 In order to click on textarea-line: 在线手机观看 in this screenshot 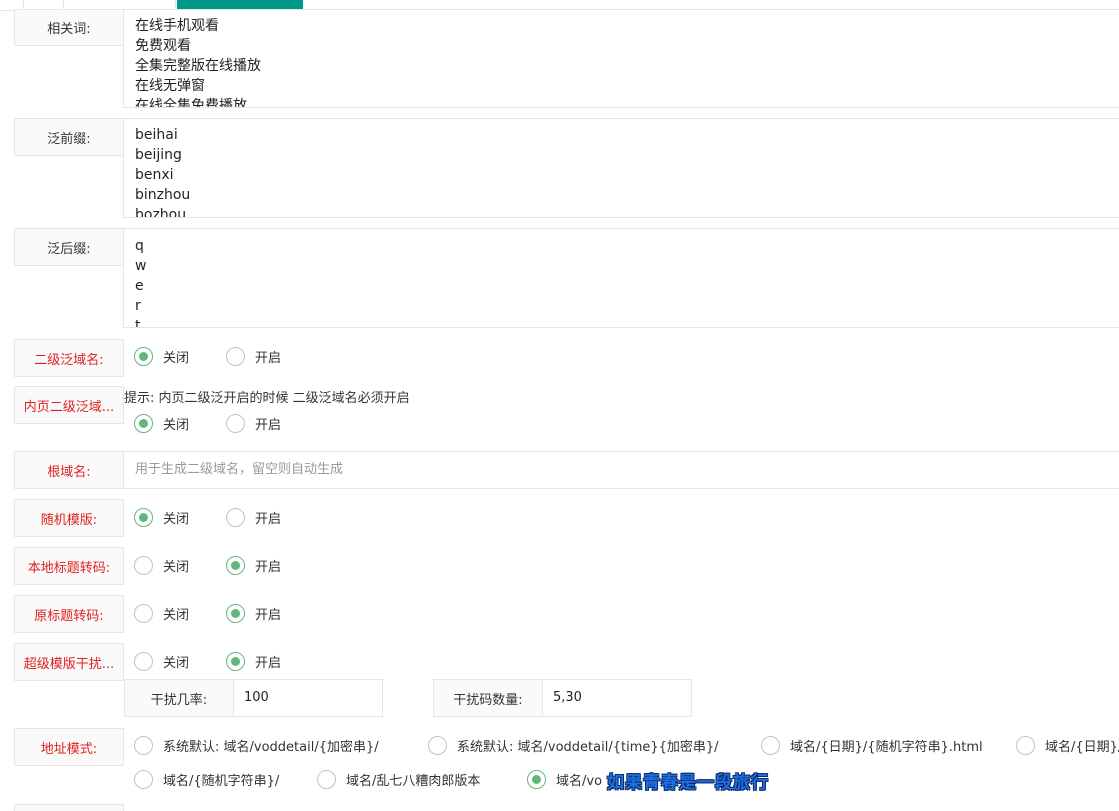, I will do `click(177, 26)`.